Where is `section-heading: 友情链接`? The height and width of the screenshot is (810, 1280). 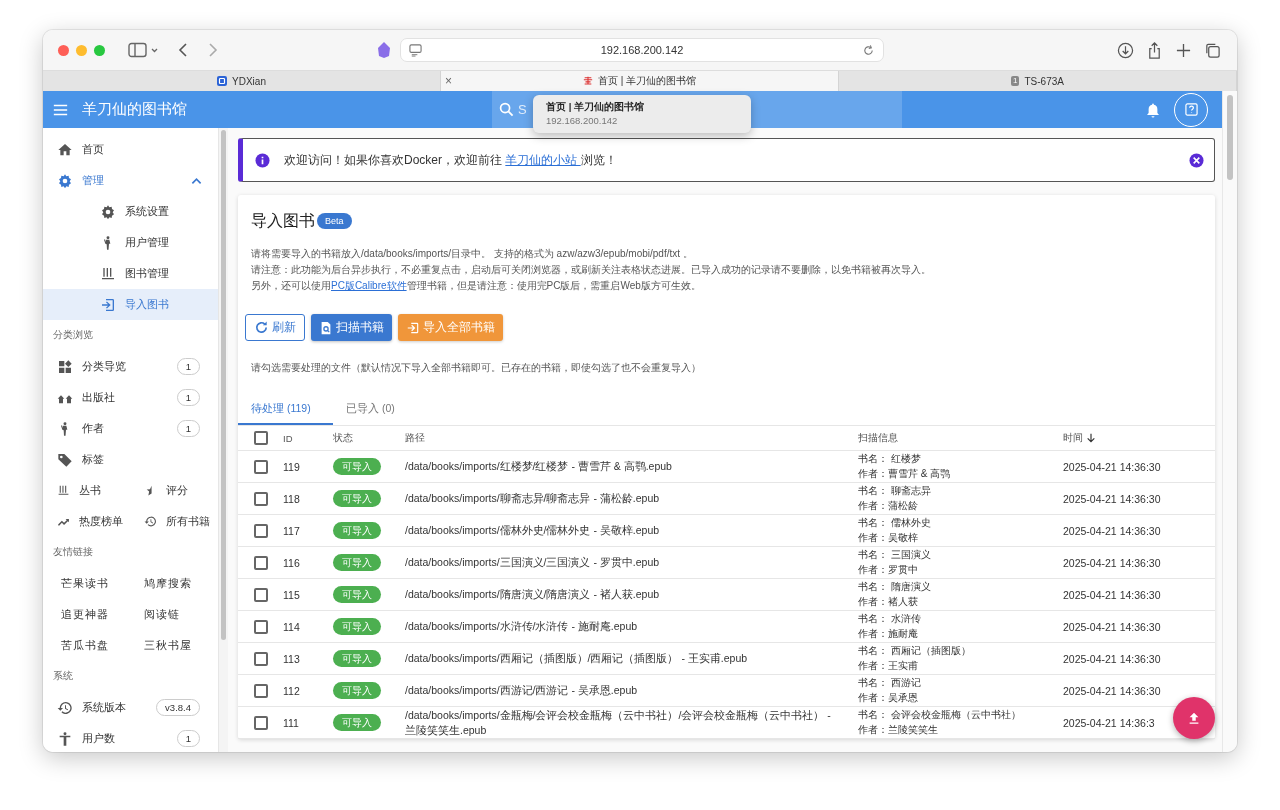
section-heading: 友情链接 is located at coordinates (73, 552).